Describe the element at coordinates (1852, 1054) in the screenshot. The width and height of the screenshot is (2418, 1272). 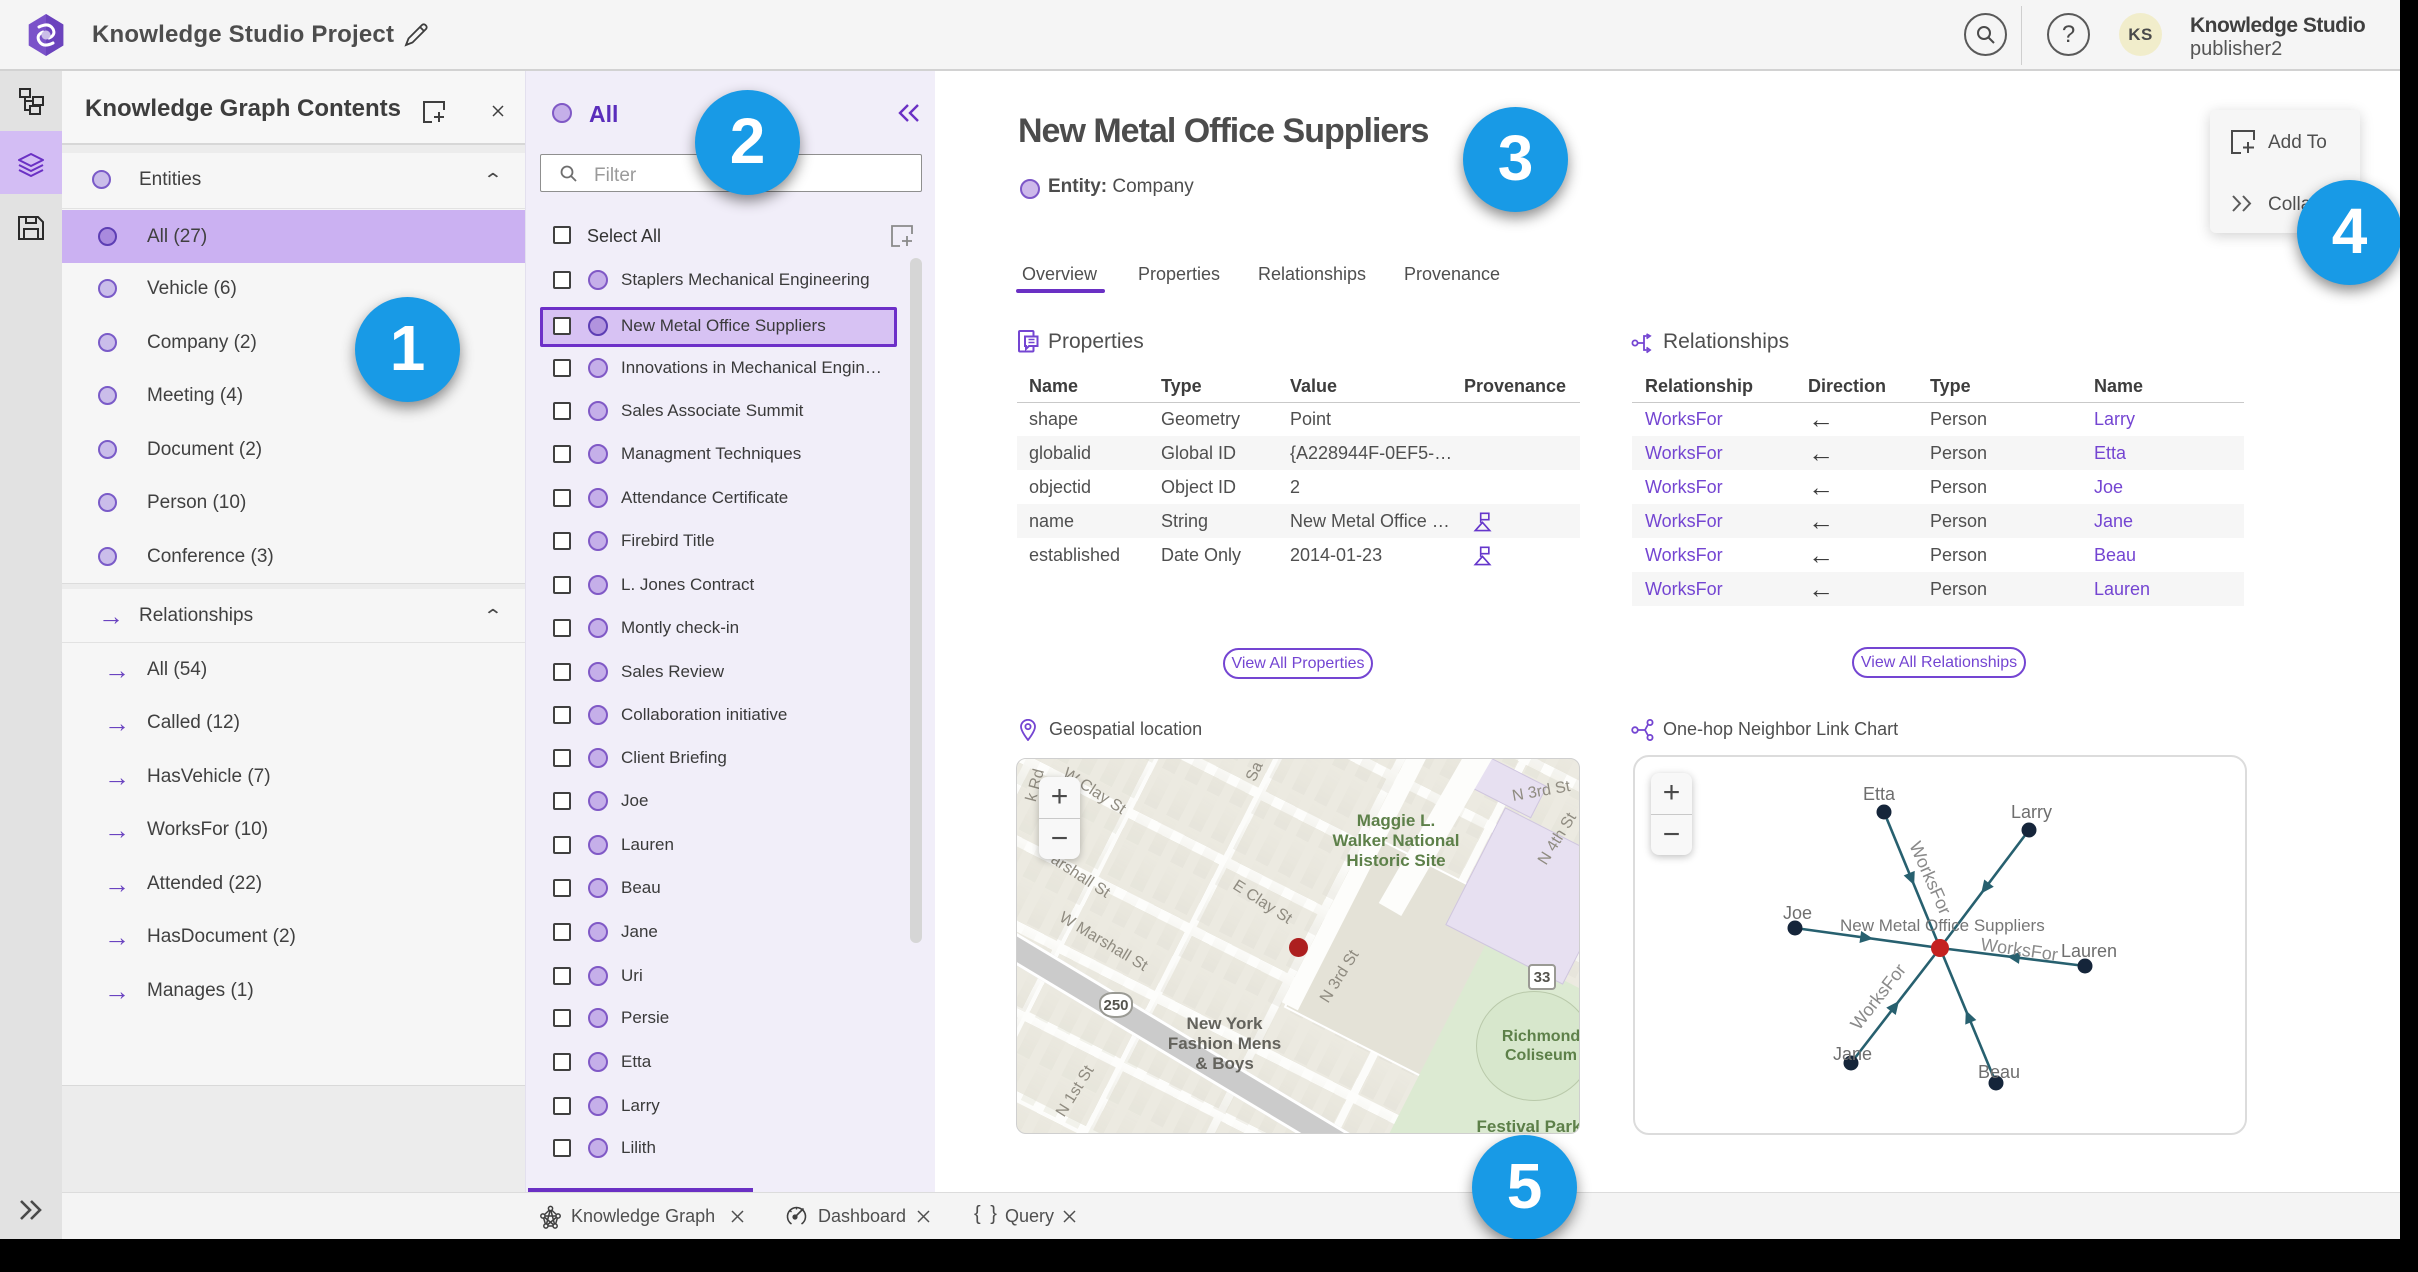
I see `svg-text: Jane` at that location.